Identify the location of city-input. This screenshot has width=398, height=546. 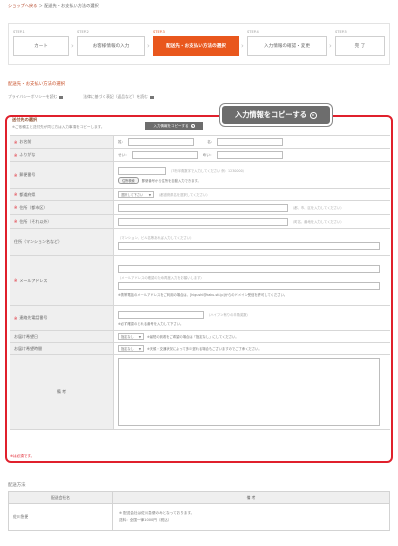
(203, 207).